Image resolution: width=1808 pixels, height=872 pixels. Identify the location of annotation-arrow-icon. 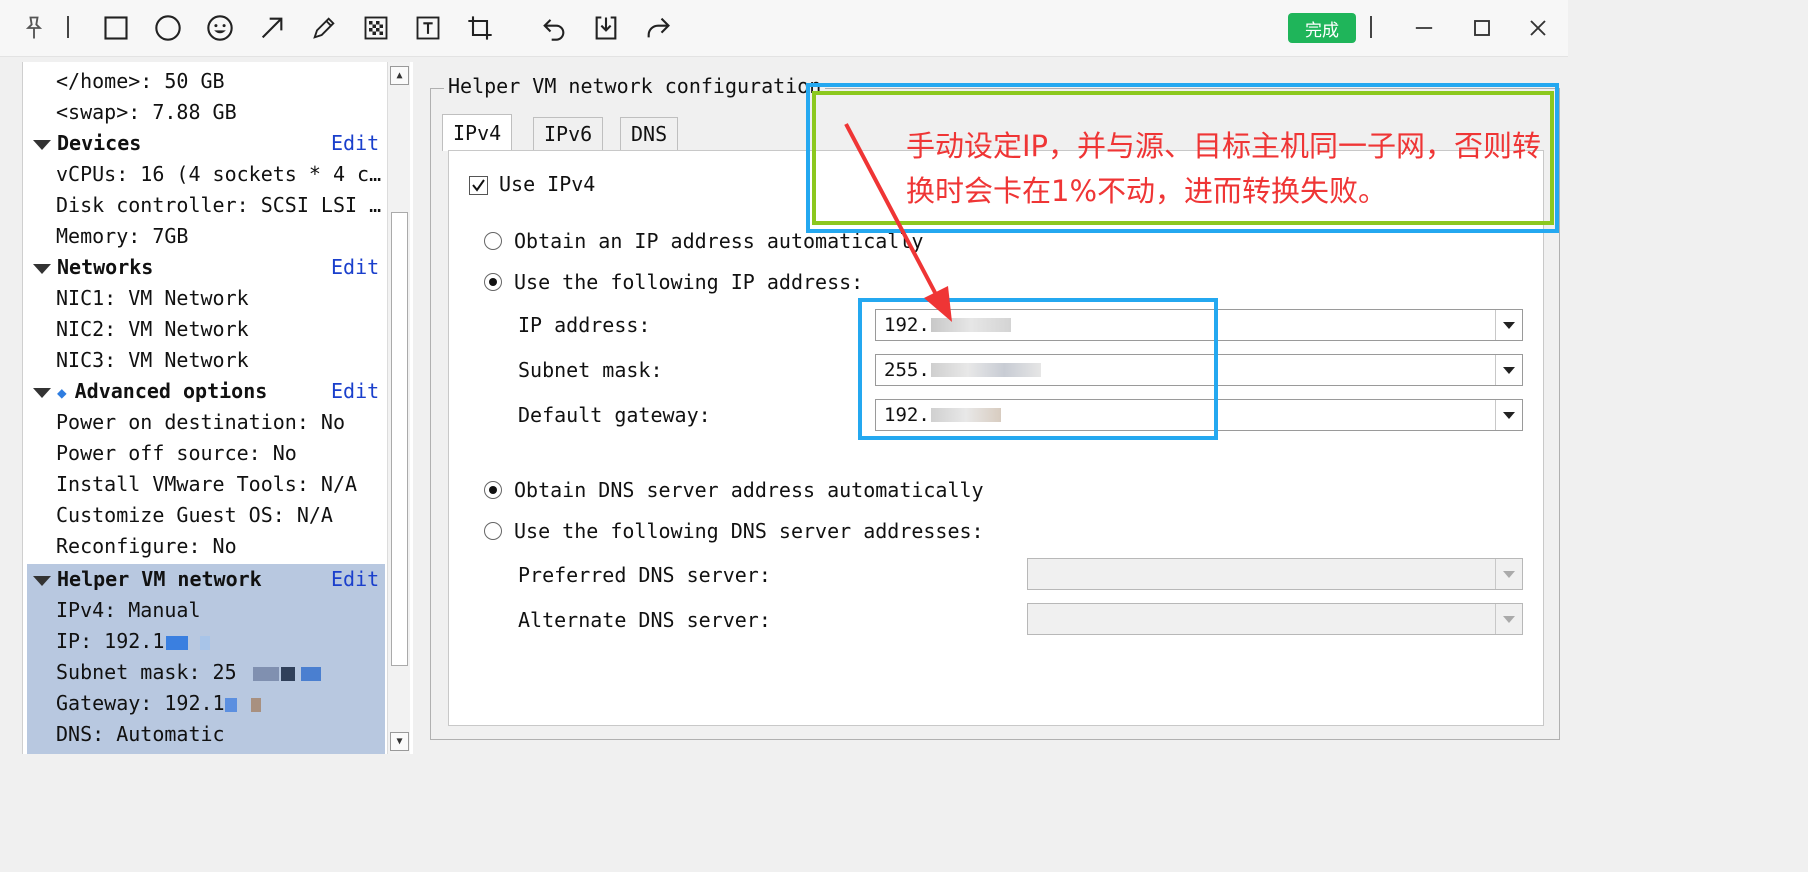
(898, 222).